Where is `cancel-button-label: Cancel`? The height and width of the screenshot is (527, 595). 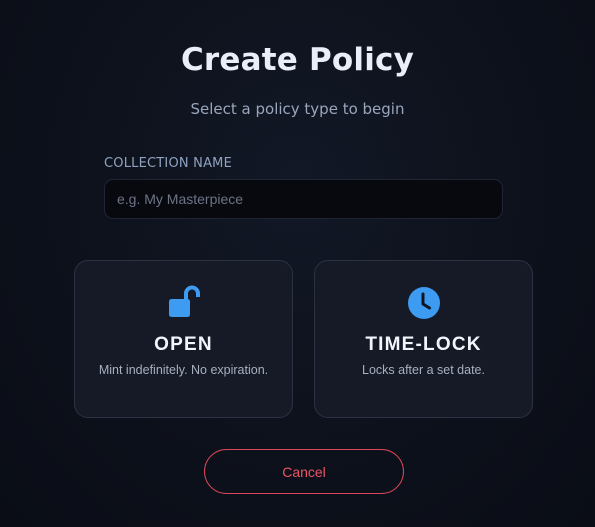 cancel-button-label: Cancel is located at coordinates (304, 471).